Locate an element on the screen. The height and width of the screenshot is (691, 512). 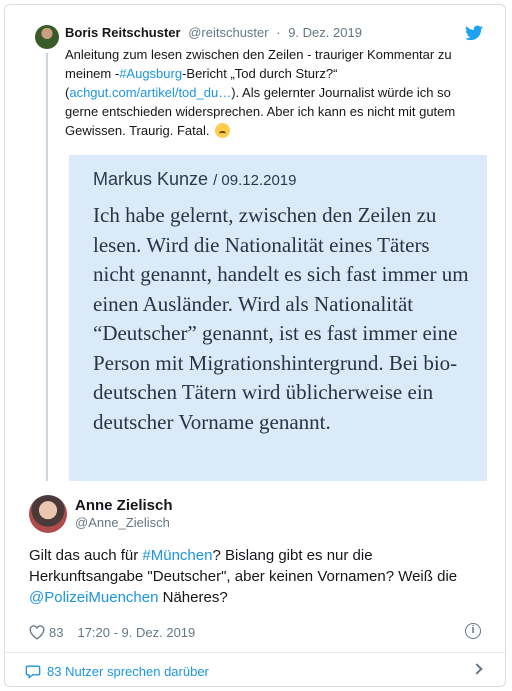
quote-author-line: Markus Kunze / 09.12.2019 is located at coordinates (195, 179).